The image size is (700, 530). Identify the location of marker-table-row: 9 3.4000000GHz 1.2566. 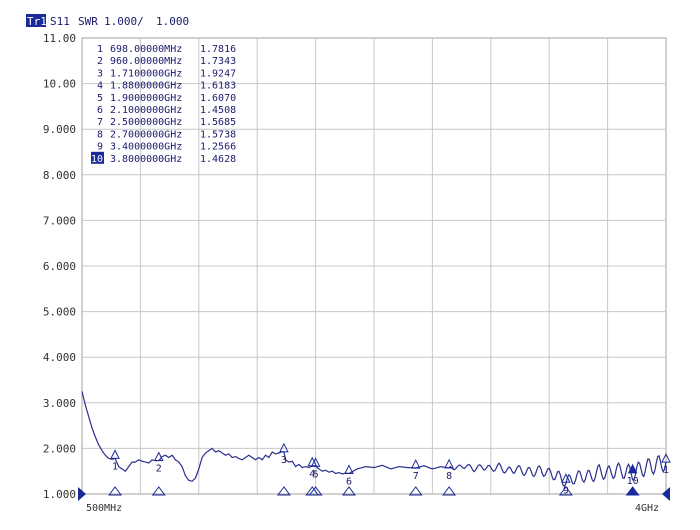
(166, 147).